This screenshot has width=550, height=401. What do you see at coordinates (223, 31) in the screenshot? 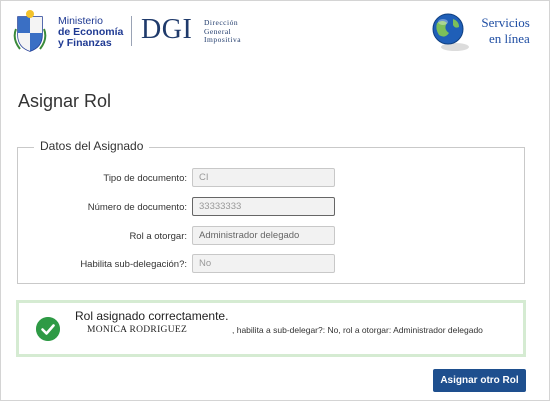
I see `dgi-subtitle: Dirección General Impositiva` at bounding box center [223, 31].